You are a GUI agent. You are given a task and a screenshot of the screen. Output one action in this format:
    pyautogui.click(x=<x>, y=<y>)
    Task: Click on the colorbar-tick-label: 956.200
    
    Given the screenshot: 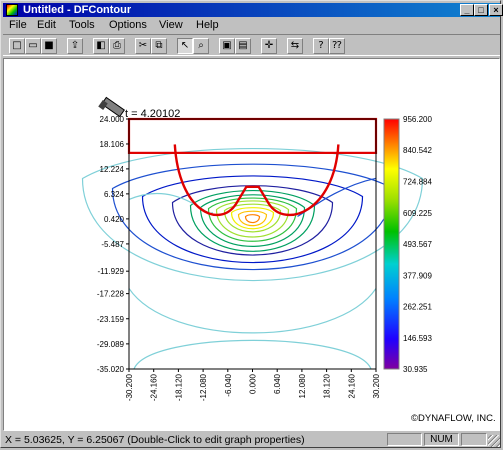 What is the action you would take?
    pyautogui.click(x=417, y=119)
    